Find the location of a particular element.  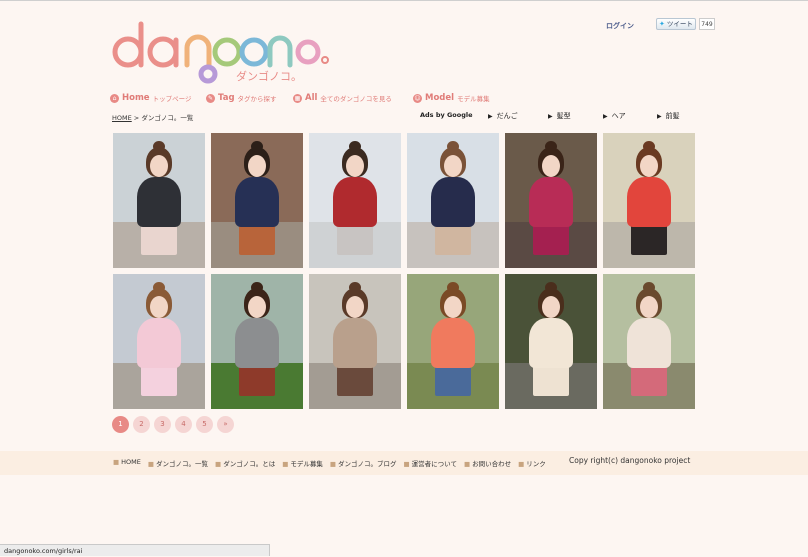

footer-link-model: ■ モデル募集 is located at coordinates (302, 463).